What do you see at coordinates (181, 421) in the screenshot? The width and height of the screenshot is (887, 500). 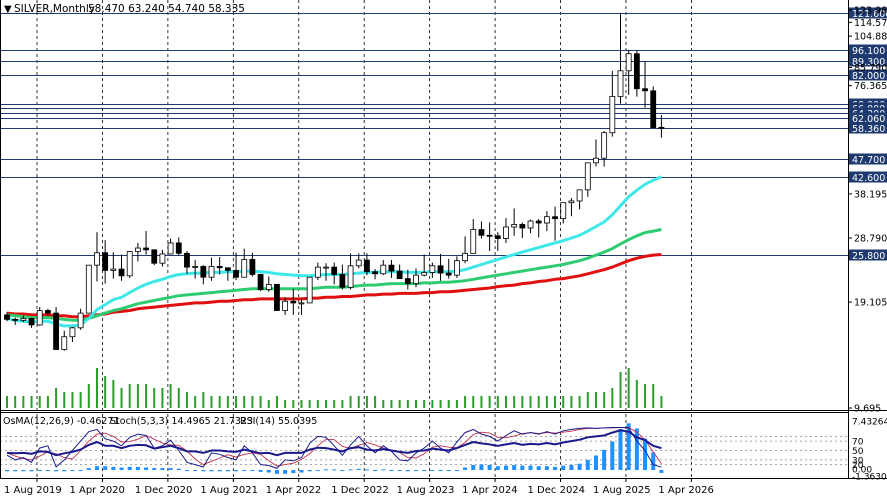 I see `stoch-label: Stoch(5,3,3) 14.4965 21.7323` at bounding box center [181, 421].